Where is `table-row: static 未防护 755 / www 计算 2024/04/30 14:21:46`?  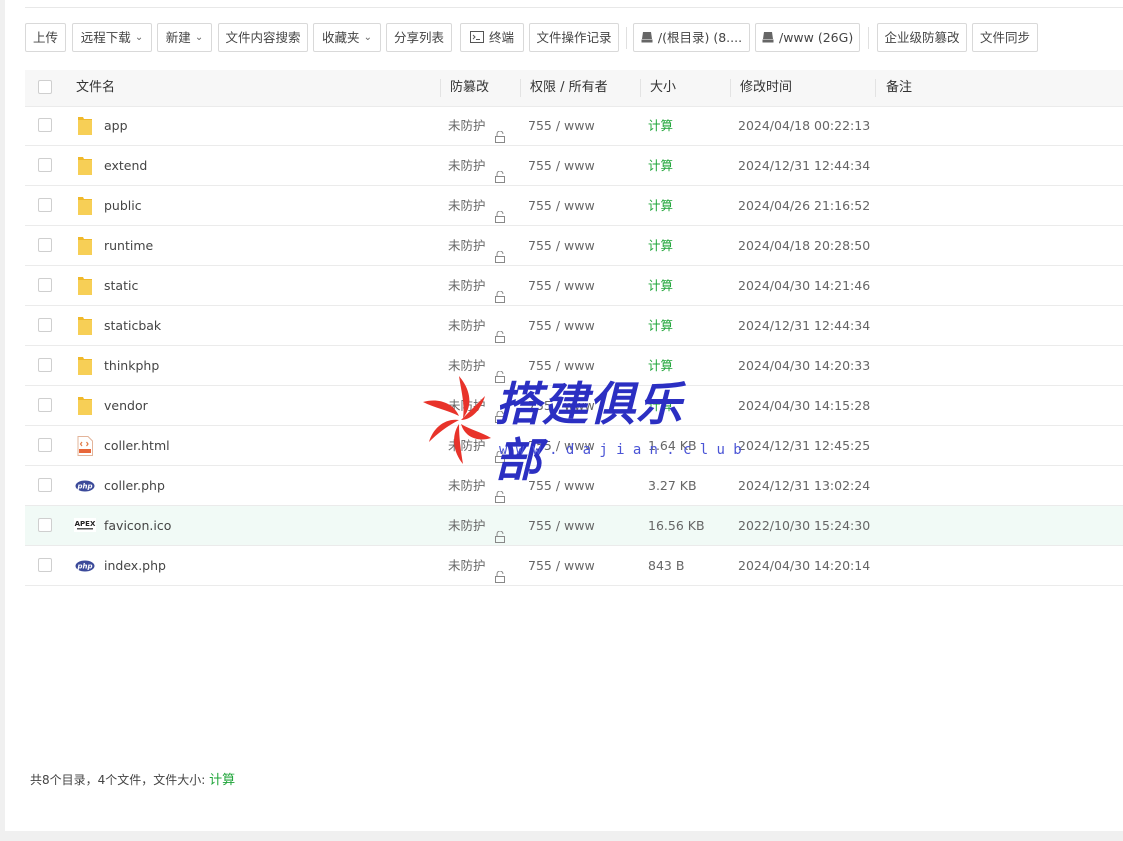 table-row: static 未防护 755 / www 计算 2024/04/30 14:21:46 is located at coordinates (574, 286).